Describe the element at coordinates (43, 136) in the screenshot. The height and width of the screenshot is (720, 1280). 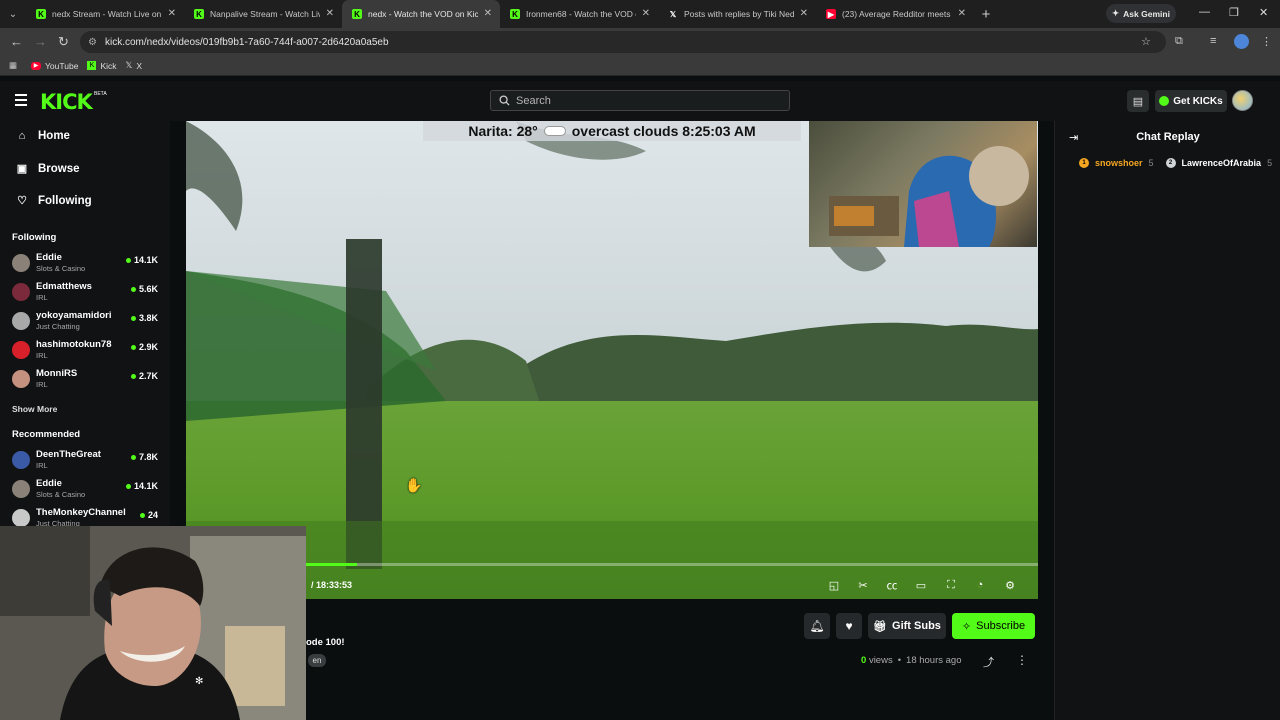
I see `sidebar-item-home: ⌂ Home` at that location.